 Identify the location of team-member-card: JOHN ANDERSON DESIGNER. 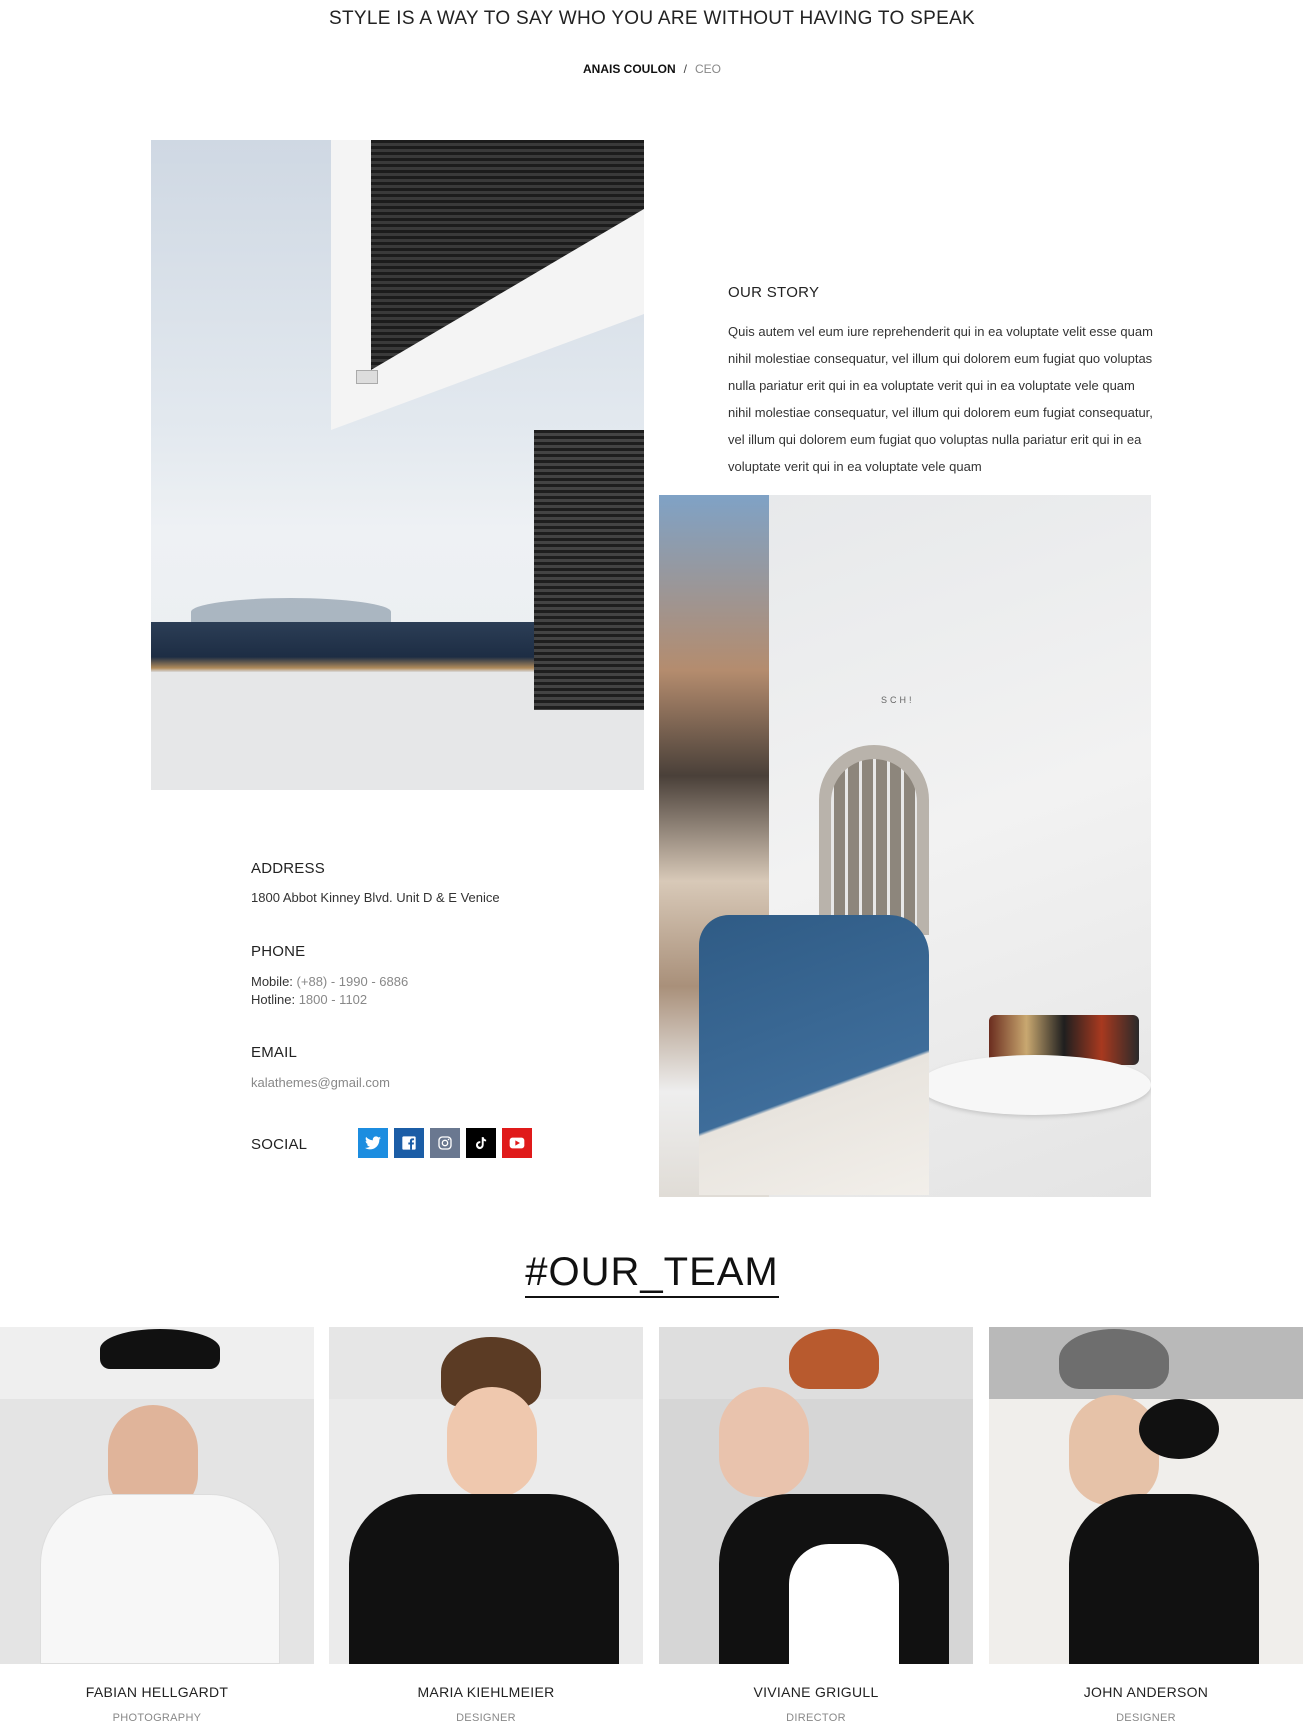
(1146, 1525).